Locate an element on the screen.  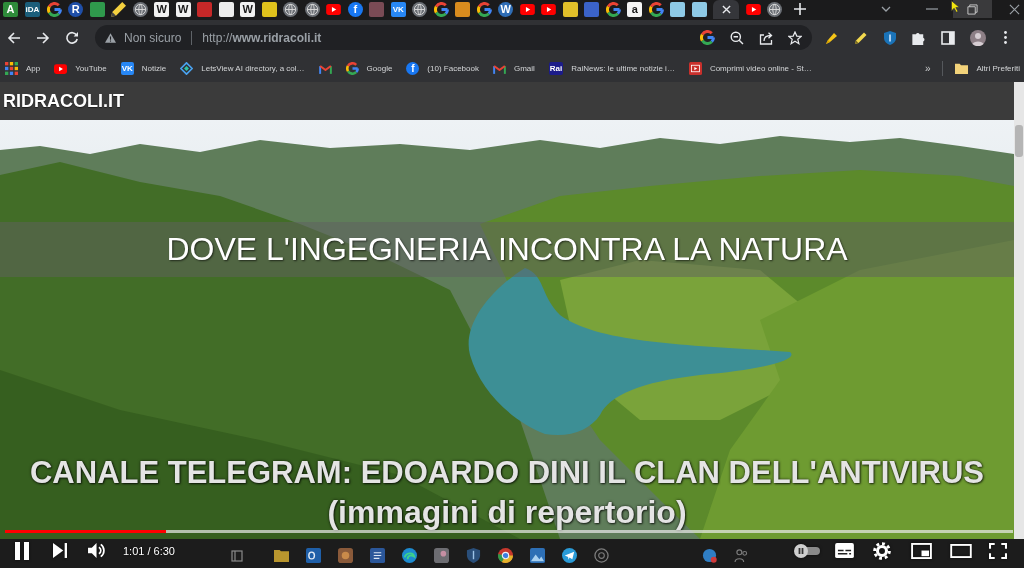
paper-plane-icon is located at coordinates (569, 555).